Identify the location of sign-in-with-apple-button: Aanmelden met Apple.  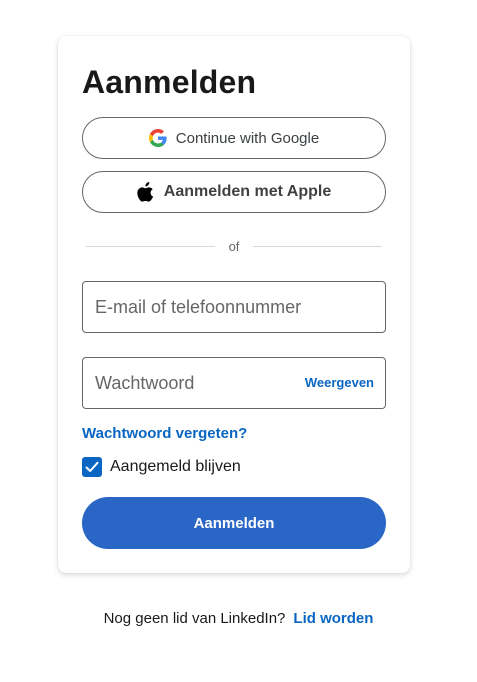
(234, 192).